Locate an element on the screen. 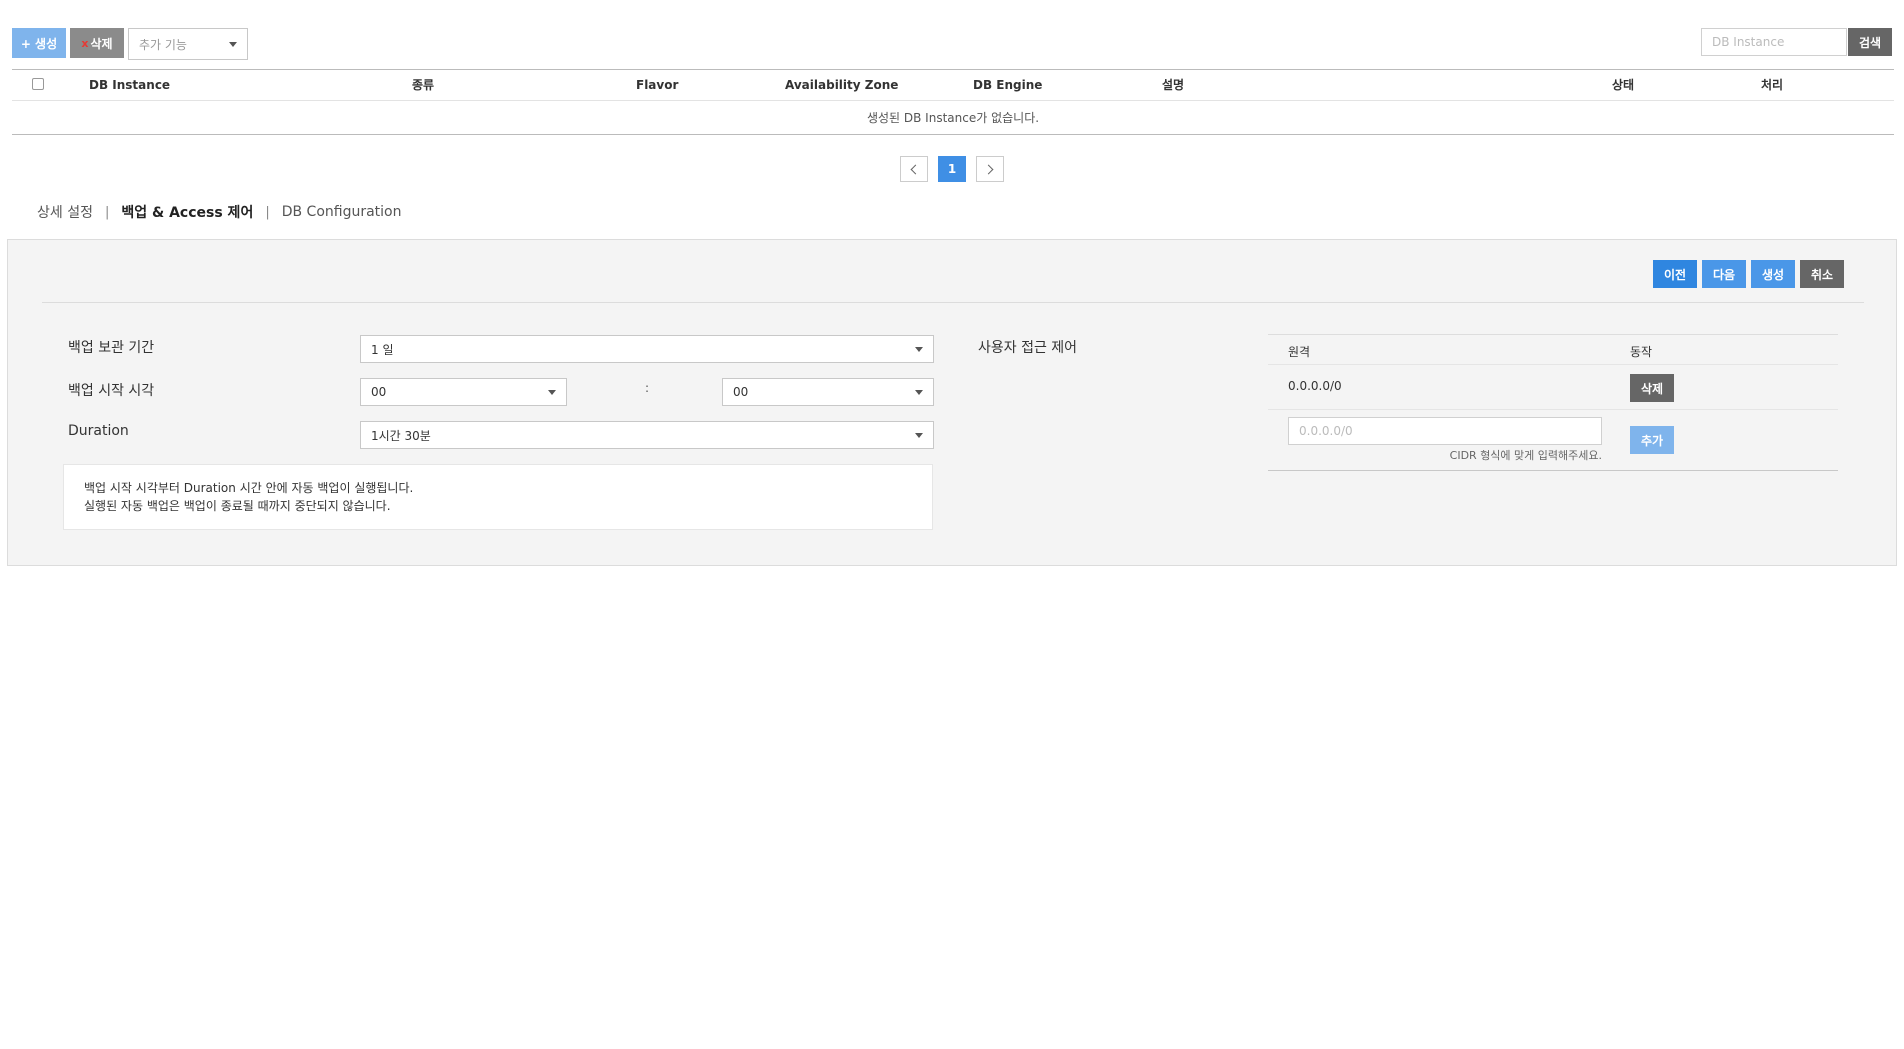  cidr-input-placeholder: 0.0.0.0/0 is located at coordinates (1326, 431).